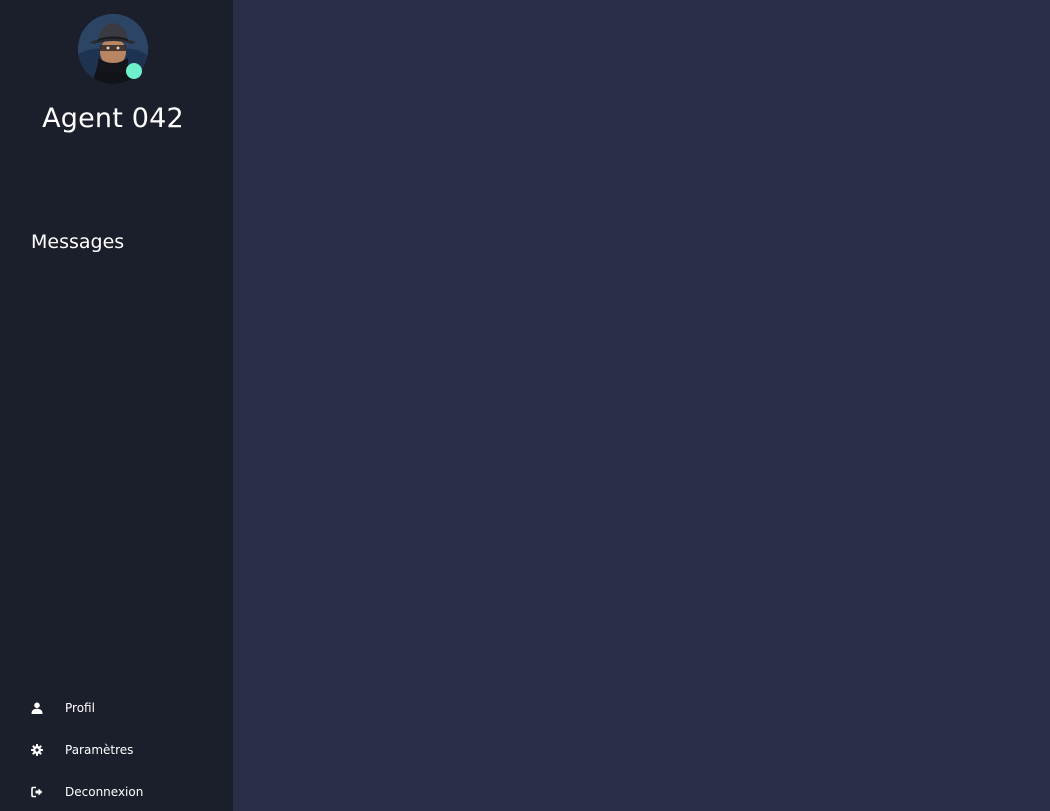  What do you see at coordinates (37, 750) in the screenshot?
I see `gear-icon` at bounding box center [37, 750].